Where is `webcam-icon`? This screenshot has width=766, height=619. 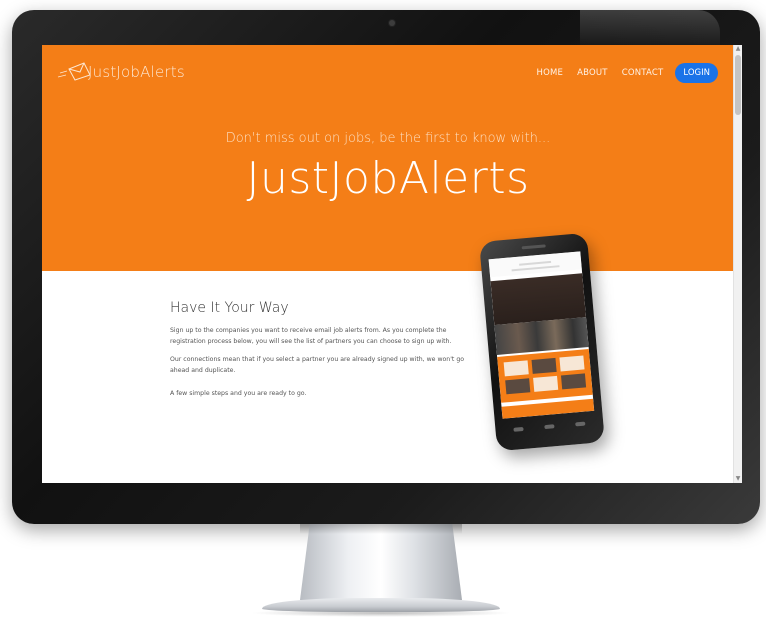 webcam-icon is located at coordinates (392, 23).